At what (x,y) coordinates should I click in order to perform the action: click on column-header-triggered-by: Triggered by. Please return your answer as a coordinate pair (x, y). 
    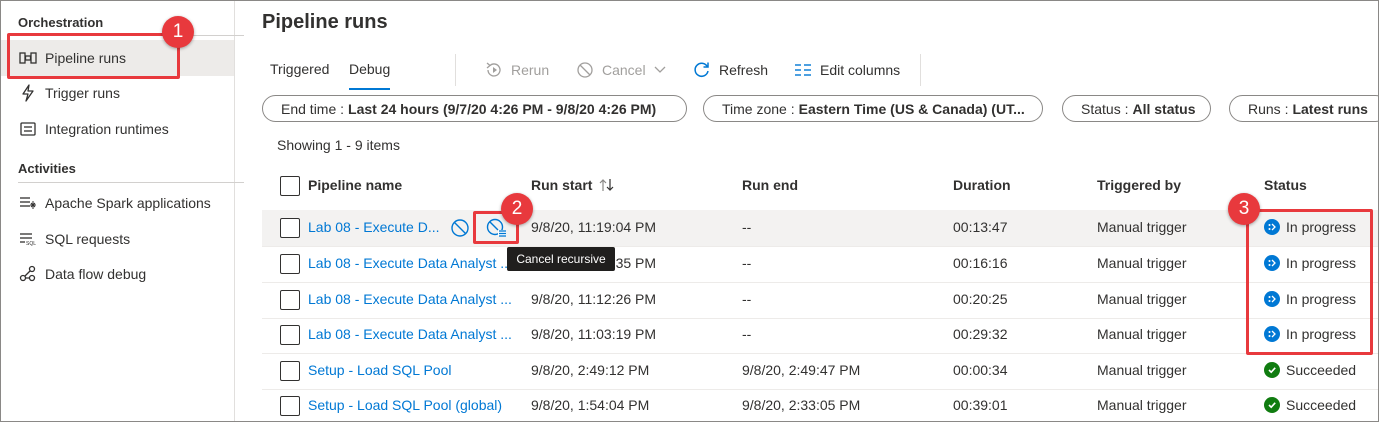
    Looking at the image, I should click on (1139, 185).